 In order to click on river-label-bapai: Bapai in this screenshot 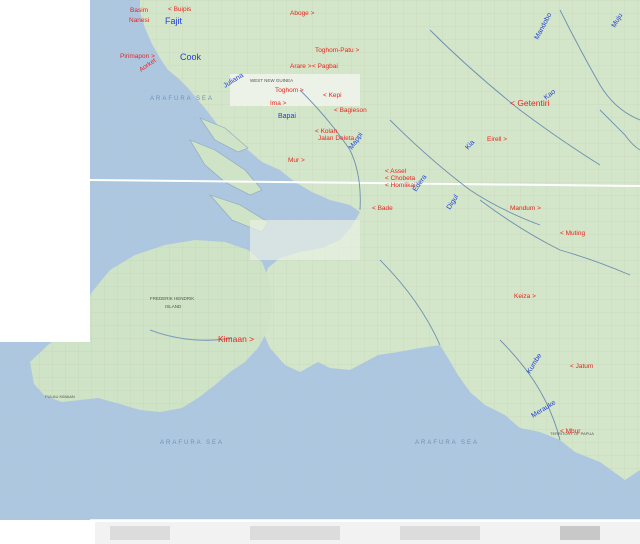, I will do `click(287, 116)`.